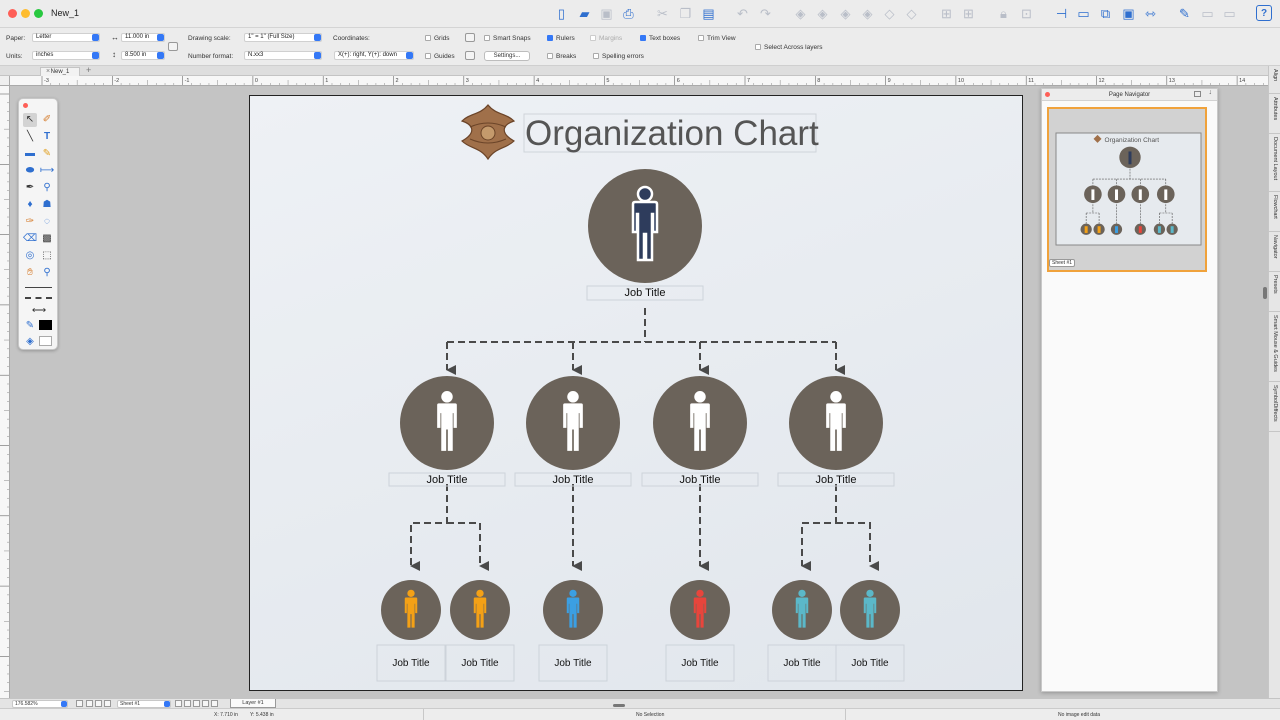 This screenshot has width=1280, height=720. I want to click on page-prev-icon, so click(98, 703).